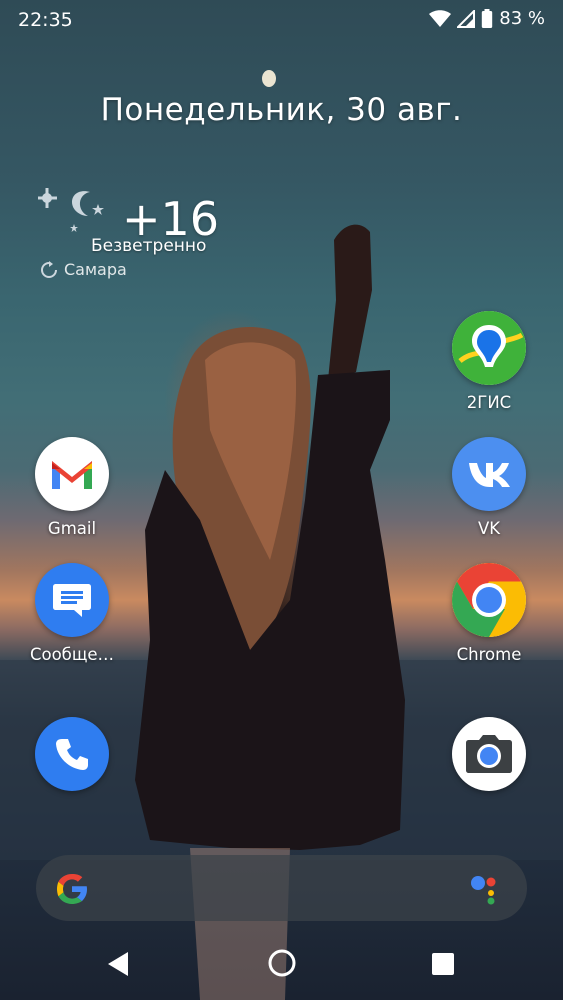  I want to click on date-widget: Понедельник, 30 авг., so click(281, 110).